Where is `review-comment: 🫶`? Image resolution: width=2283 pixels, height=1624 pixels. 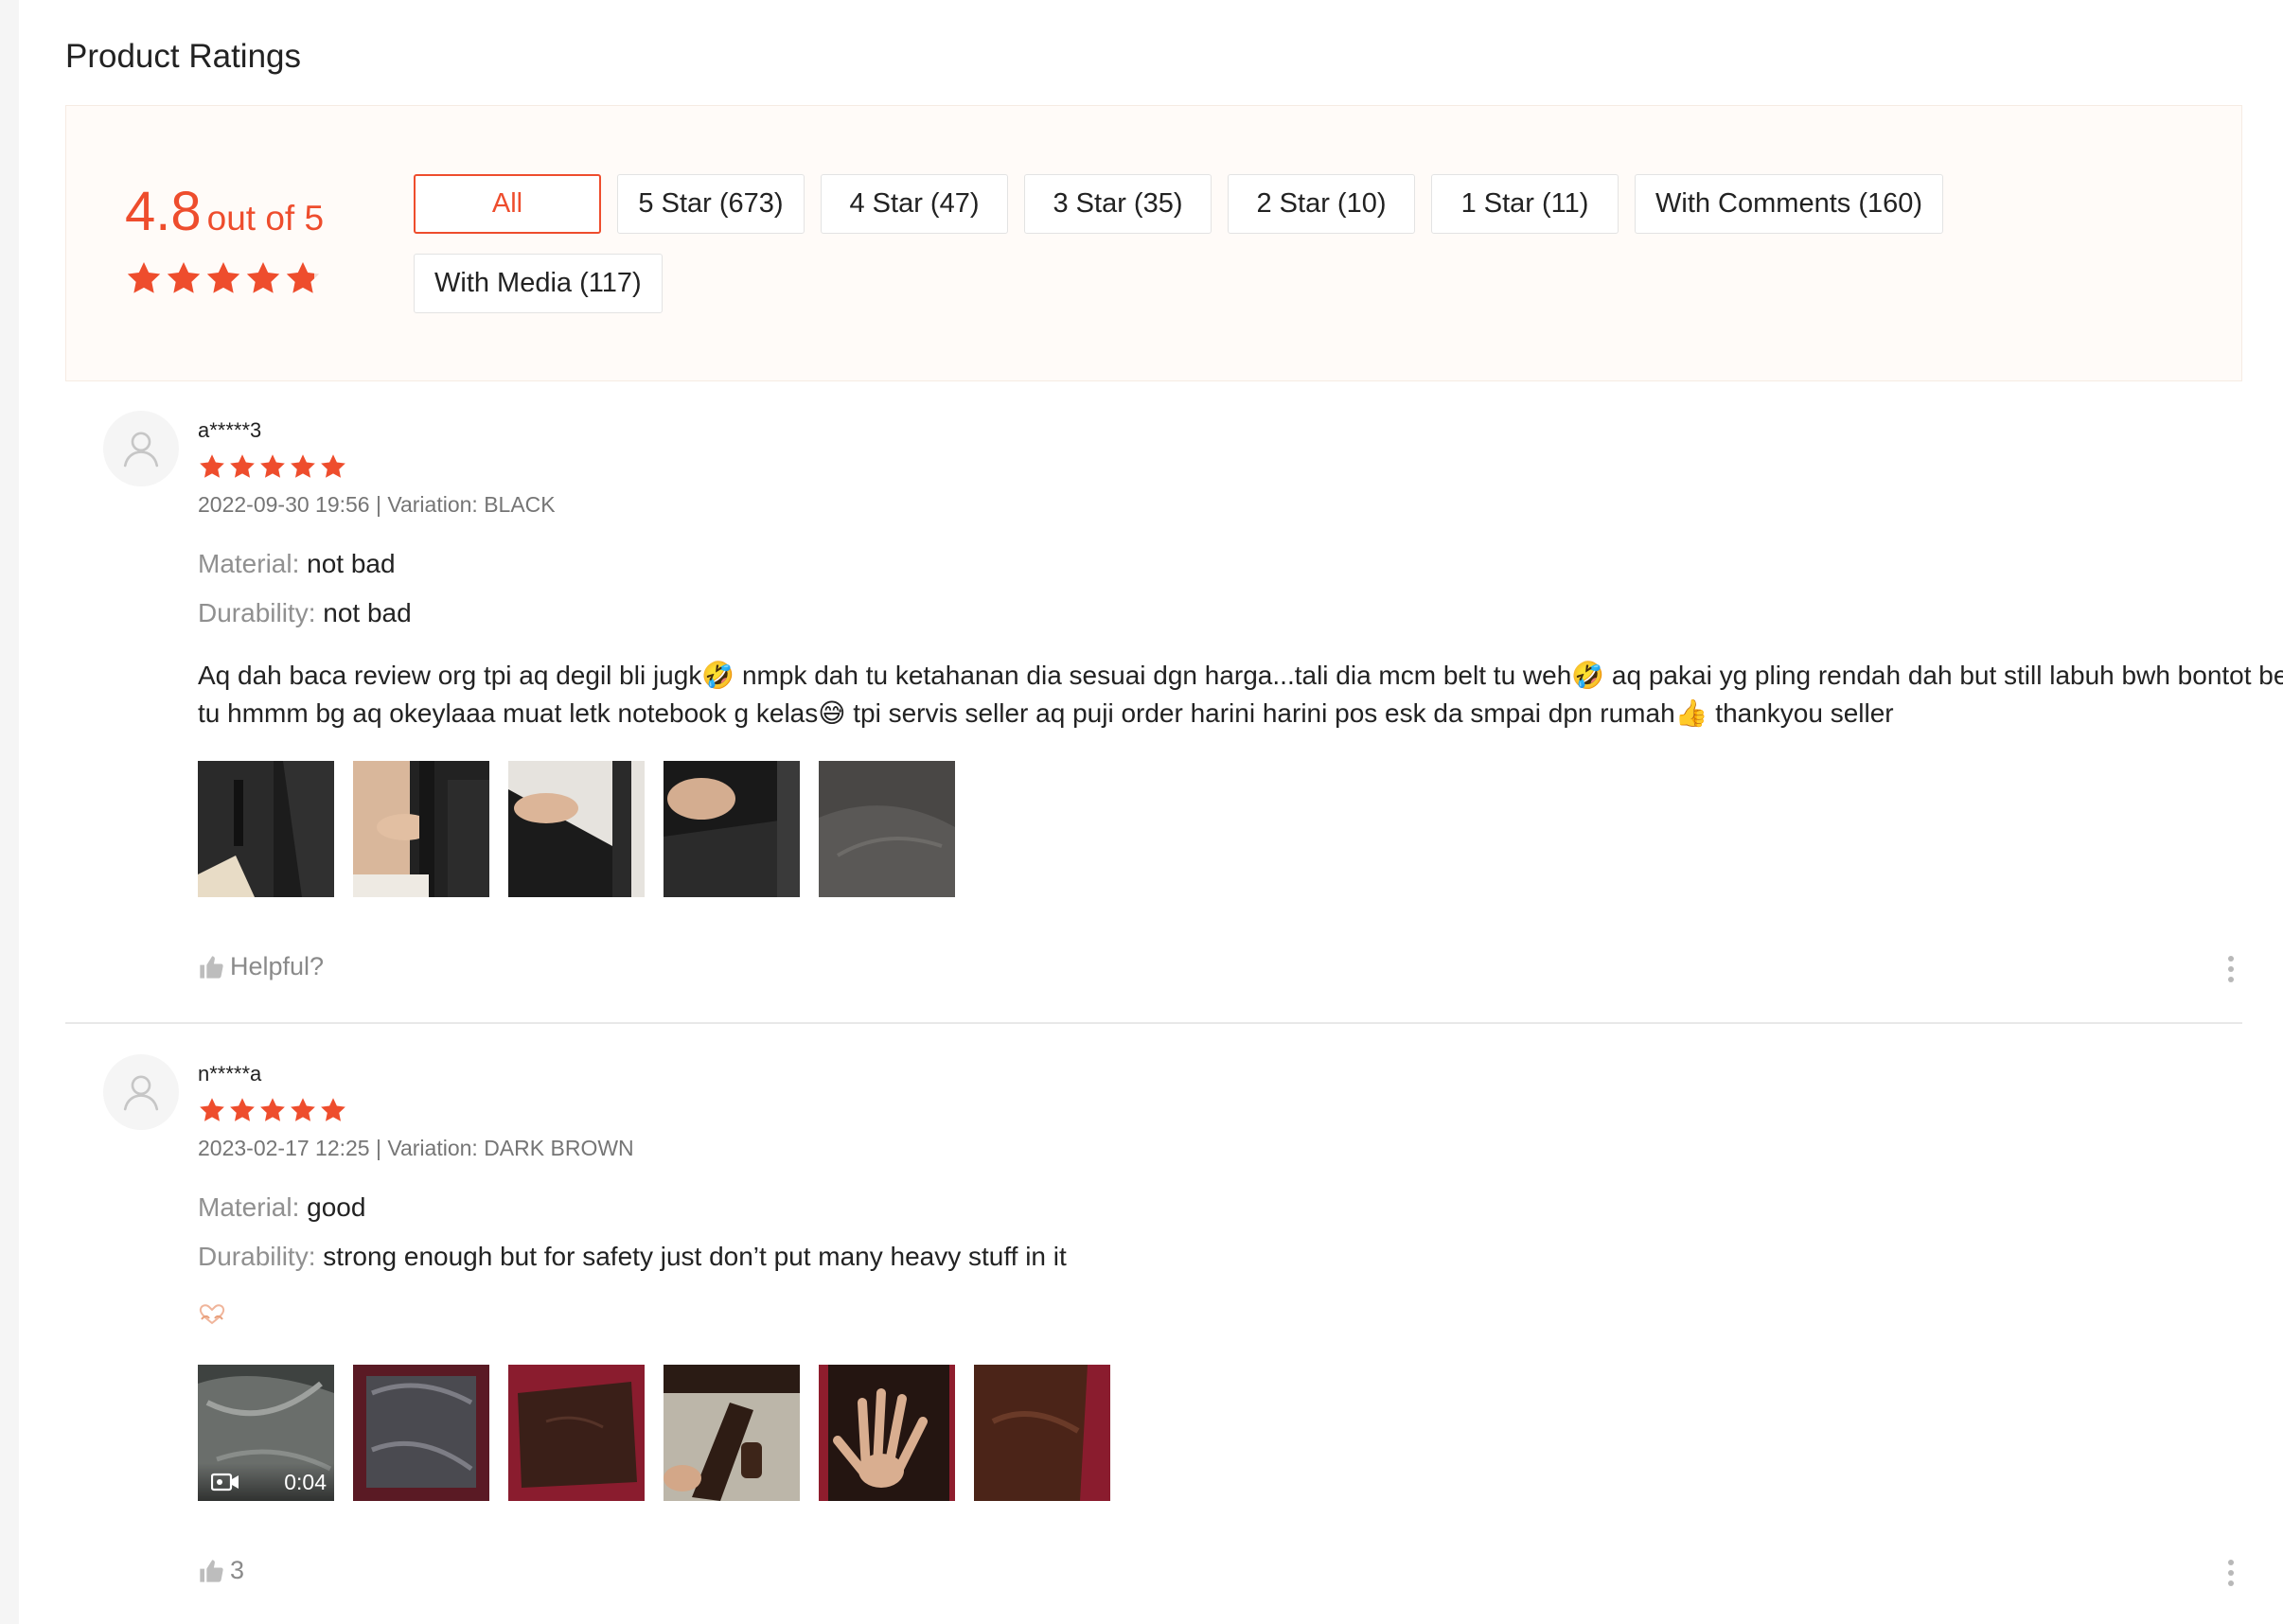
review-comment: 🫶 is located at coordinates (212, 1317).